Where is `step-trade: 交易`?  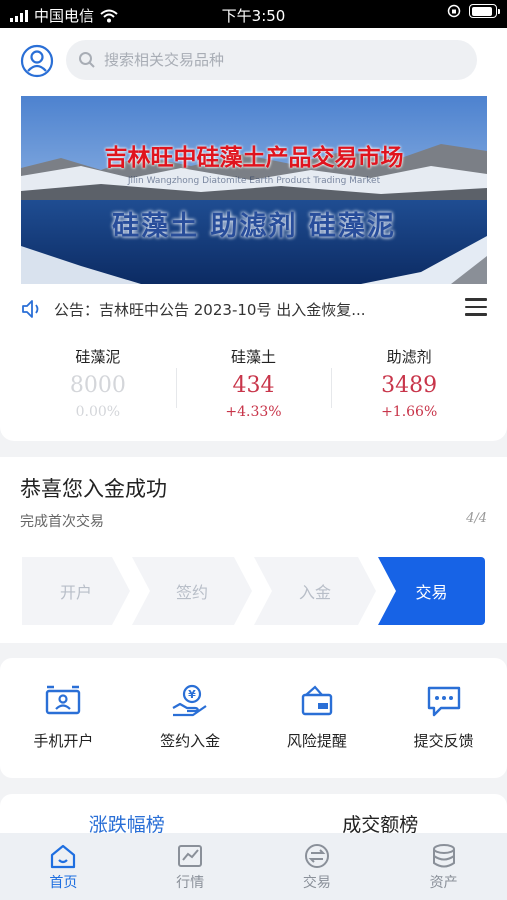 step-trade: 交易 is located at coordinates (431, 591).